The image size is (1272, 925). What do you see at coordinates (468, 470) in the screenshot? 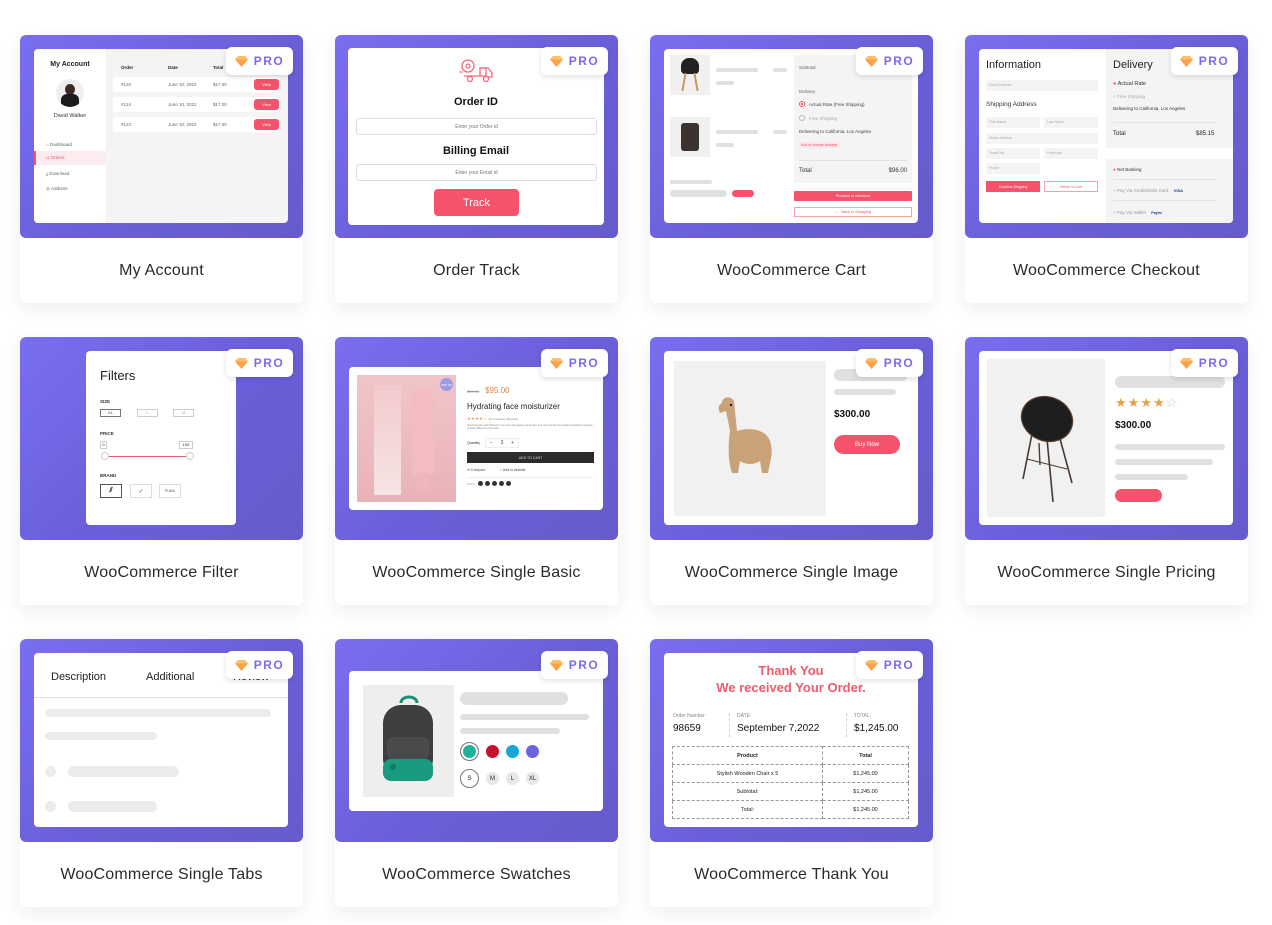
I see `compare-icon: ⟲` at bounding box center [468, 470].